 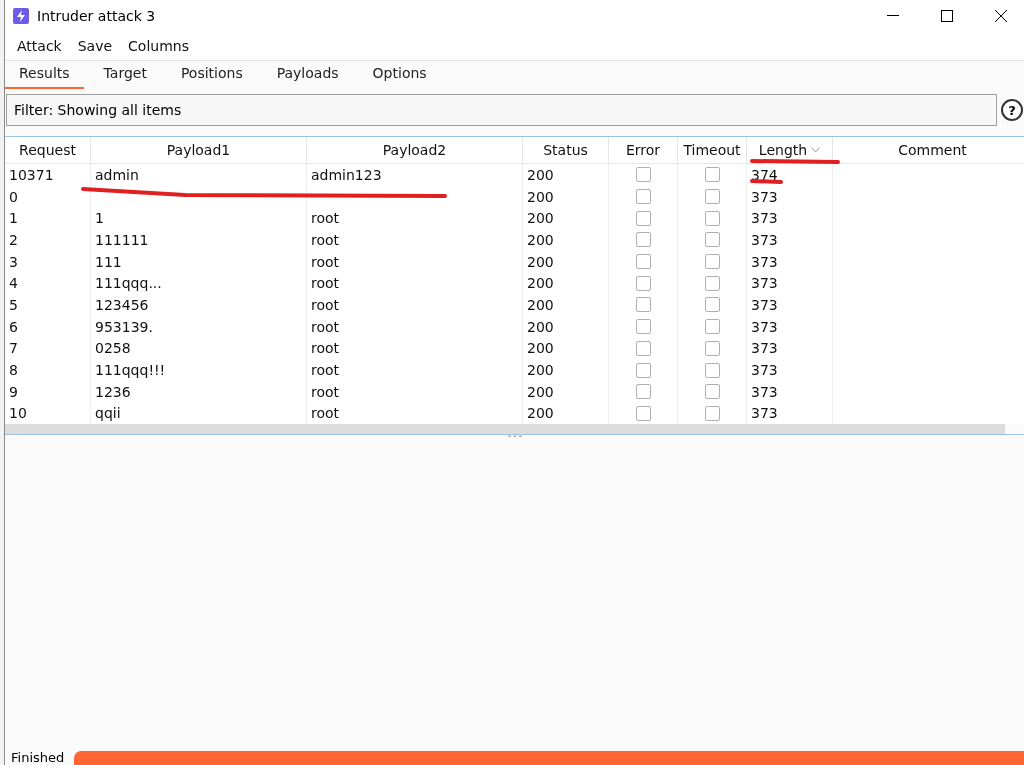 I want to click on table-cell: admin, so click(x=199, y=175).